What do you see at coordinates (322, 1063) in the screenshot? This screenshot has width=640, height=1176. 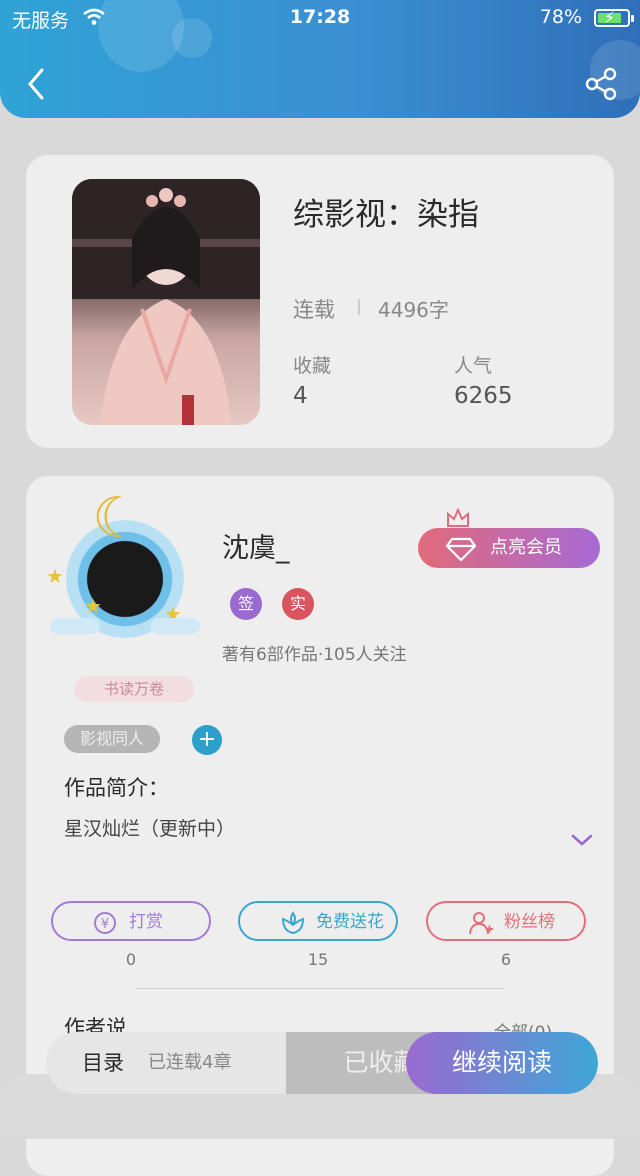 I see `bottom-action-bar: 目录 已连载4章 已收藏 继续阅读` at bounding box center [322, 1063].